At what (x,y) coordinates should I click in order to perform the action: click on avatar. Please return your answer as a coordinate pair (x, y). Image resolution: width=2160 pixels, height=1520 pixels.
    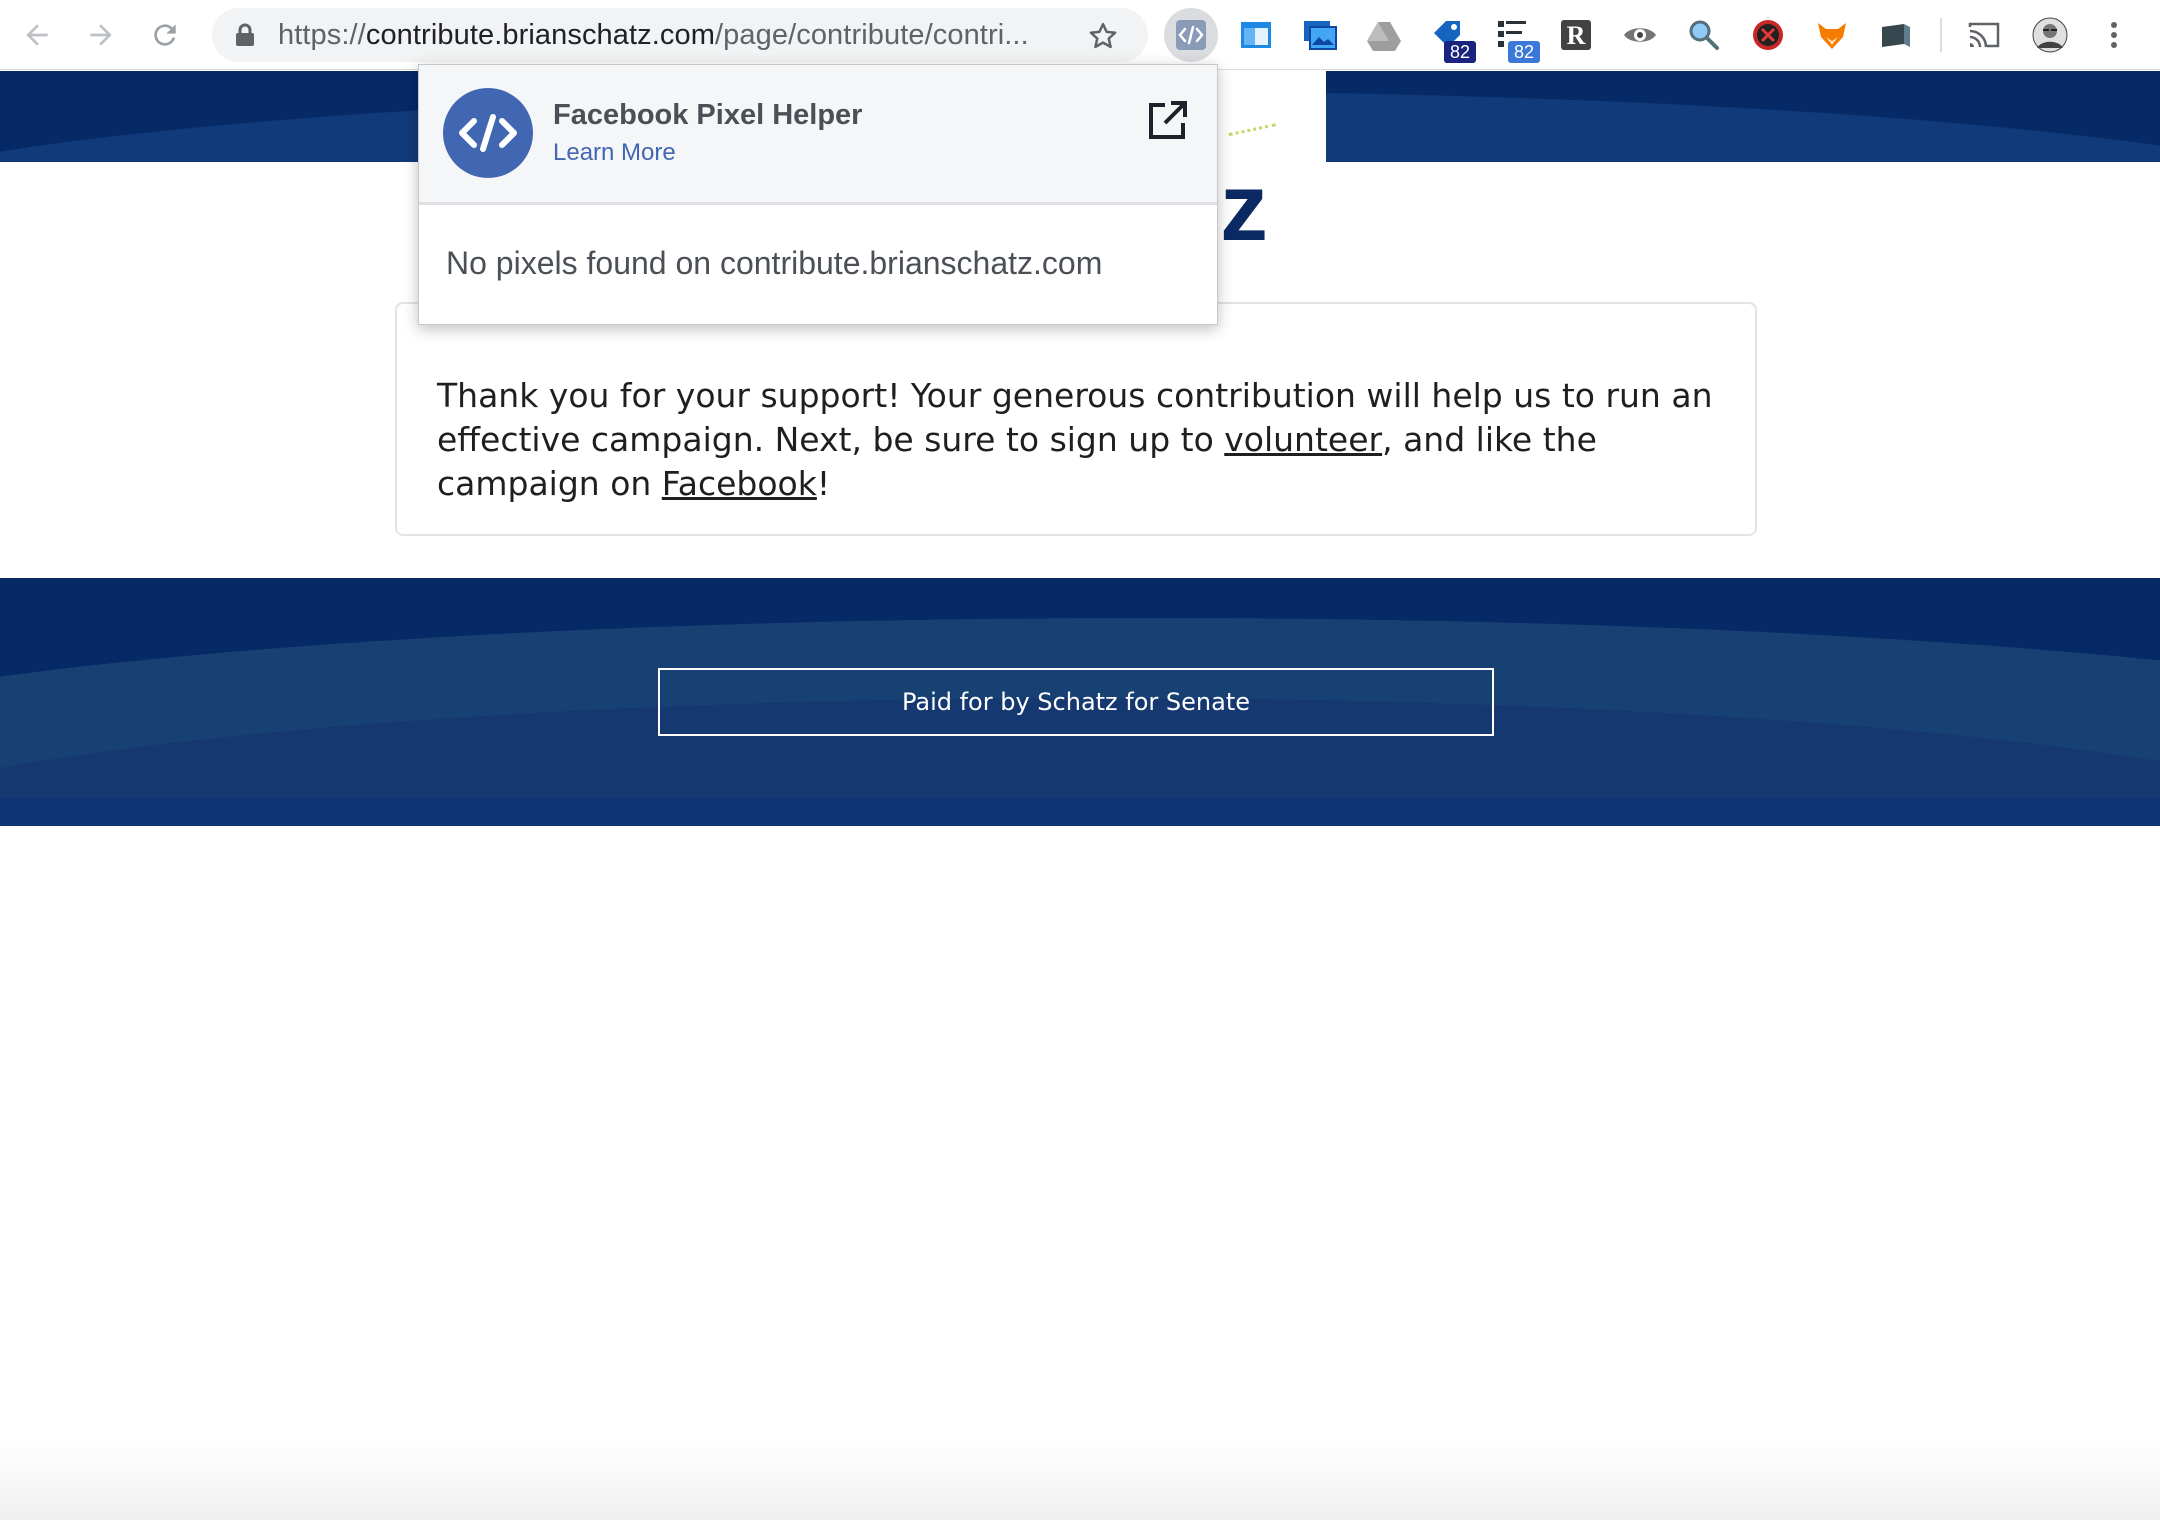
    Looking at the image, I should click on (2050, 35).